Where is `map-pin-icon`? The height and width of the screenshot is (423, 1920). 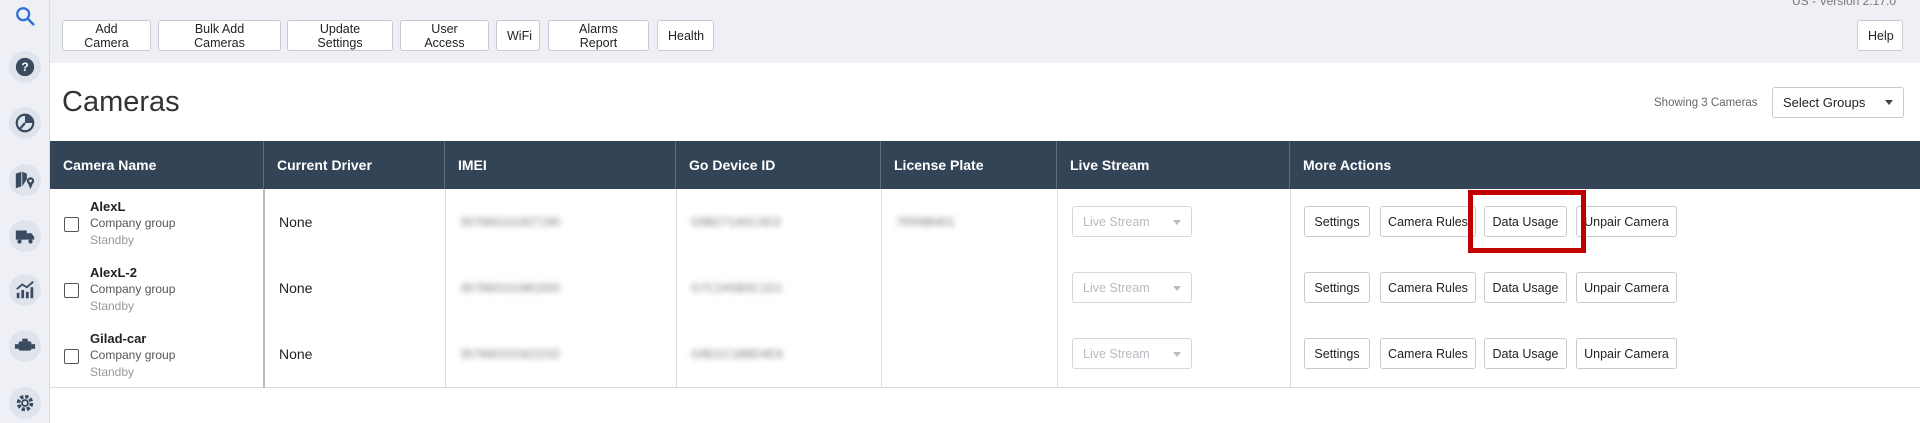 map-pin-icon is located at coordinates (25, 180).